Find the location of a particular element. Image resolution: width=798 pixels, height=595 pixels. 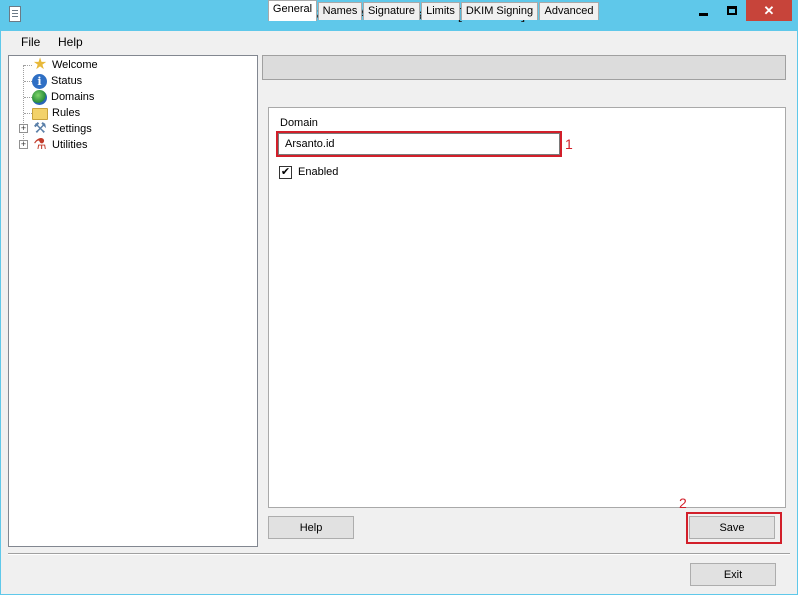

tree-item-rules: Rules is located at coordinates (56, 113).